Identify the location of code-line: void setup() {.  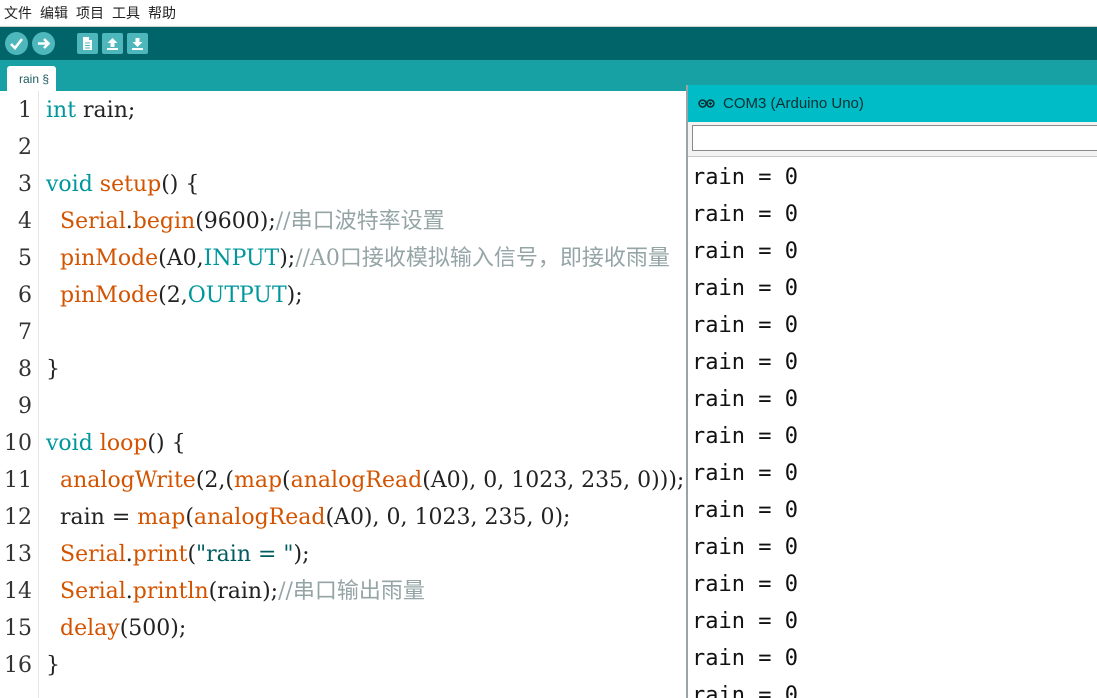
(122, 184).